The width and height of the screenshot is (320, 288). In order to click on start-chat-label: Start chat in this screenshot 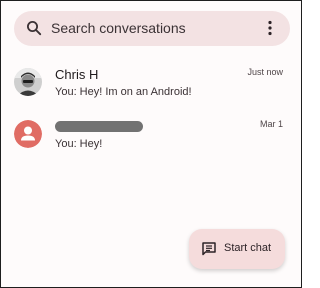, I will do `click(248, 248)`.